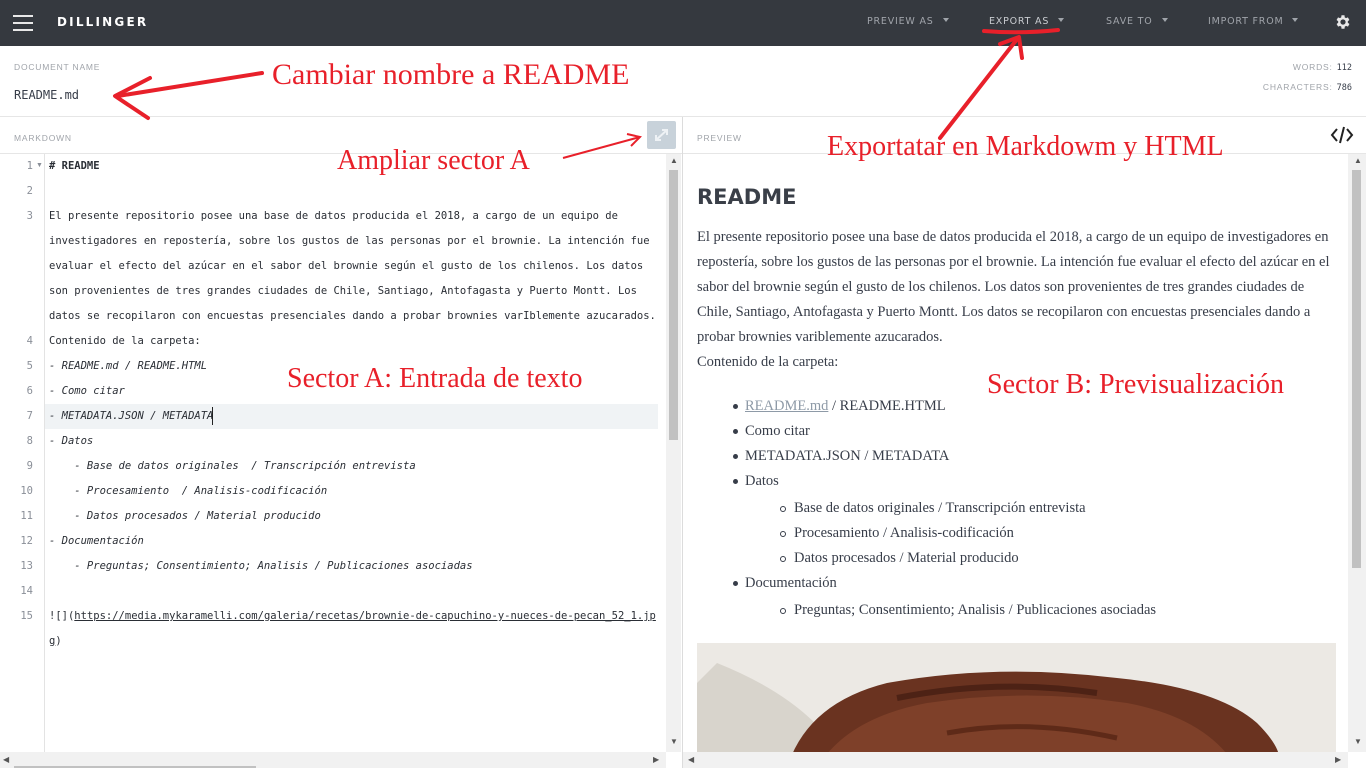 This screenshot has height=768, width=1366. I want to click on line-number: 11, so click(26, 516).